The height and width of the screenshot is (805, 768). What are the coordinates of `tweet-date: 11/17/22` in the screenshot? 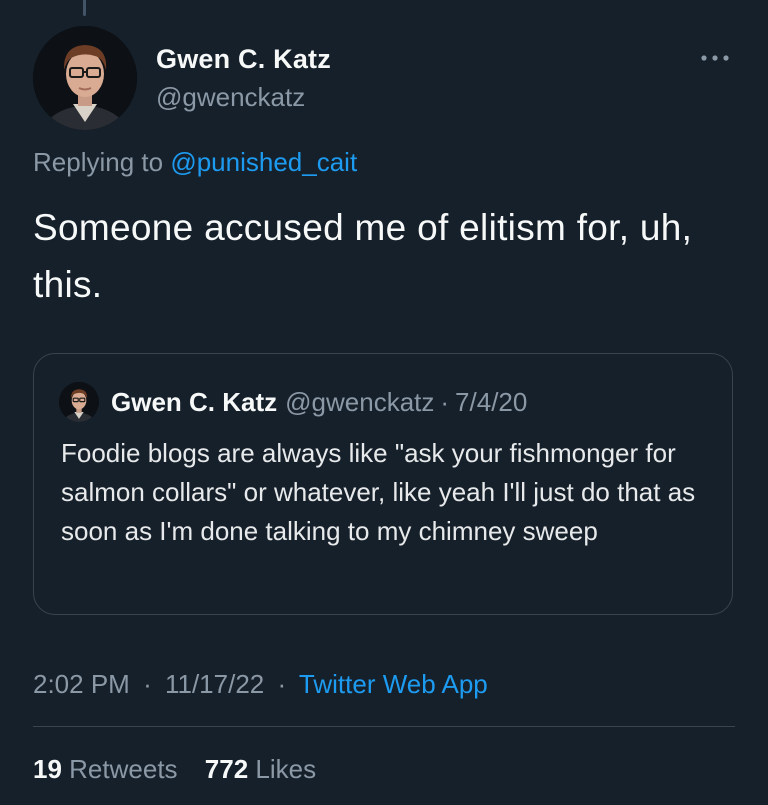 It's located at (214, 684).